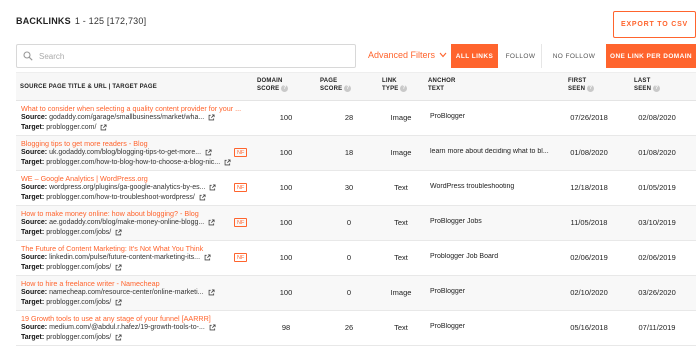 The width and height of the screenshot is (700, 362). What do you see at coordinates (43, 21) in the screenshot?
I see `title-text: BACKLINKS` at bounding box center [43, 21].